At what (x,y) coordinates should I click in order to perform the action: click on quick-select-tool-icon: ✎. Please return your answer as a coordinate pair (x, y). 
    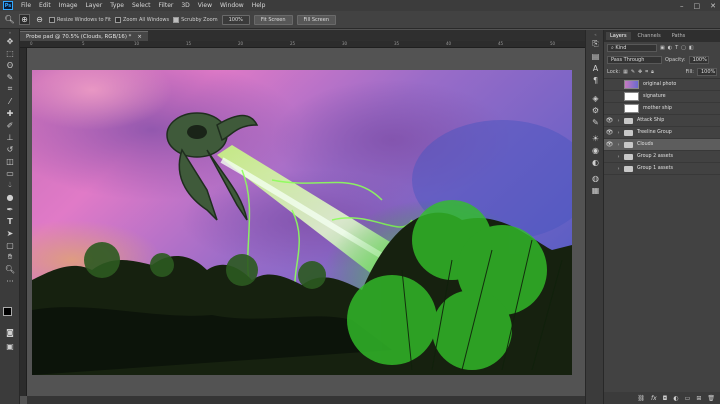
    Looking at the image, I should click on (10, 77).